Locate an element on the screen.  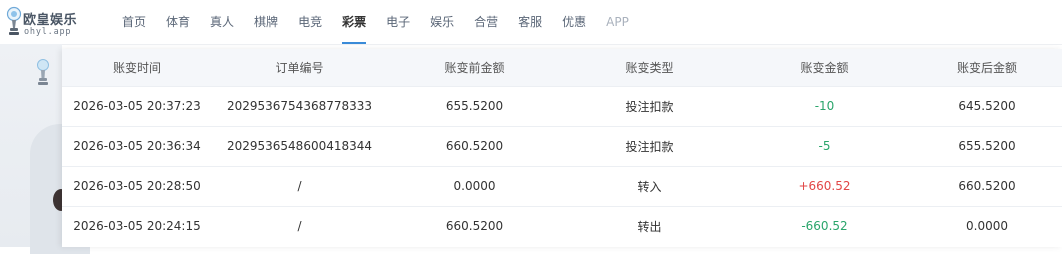
cell-change-amount: +660.52 is located at coordinates (824, 186).